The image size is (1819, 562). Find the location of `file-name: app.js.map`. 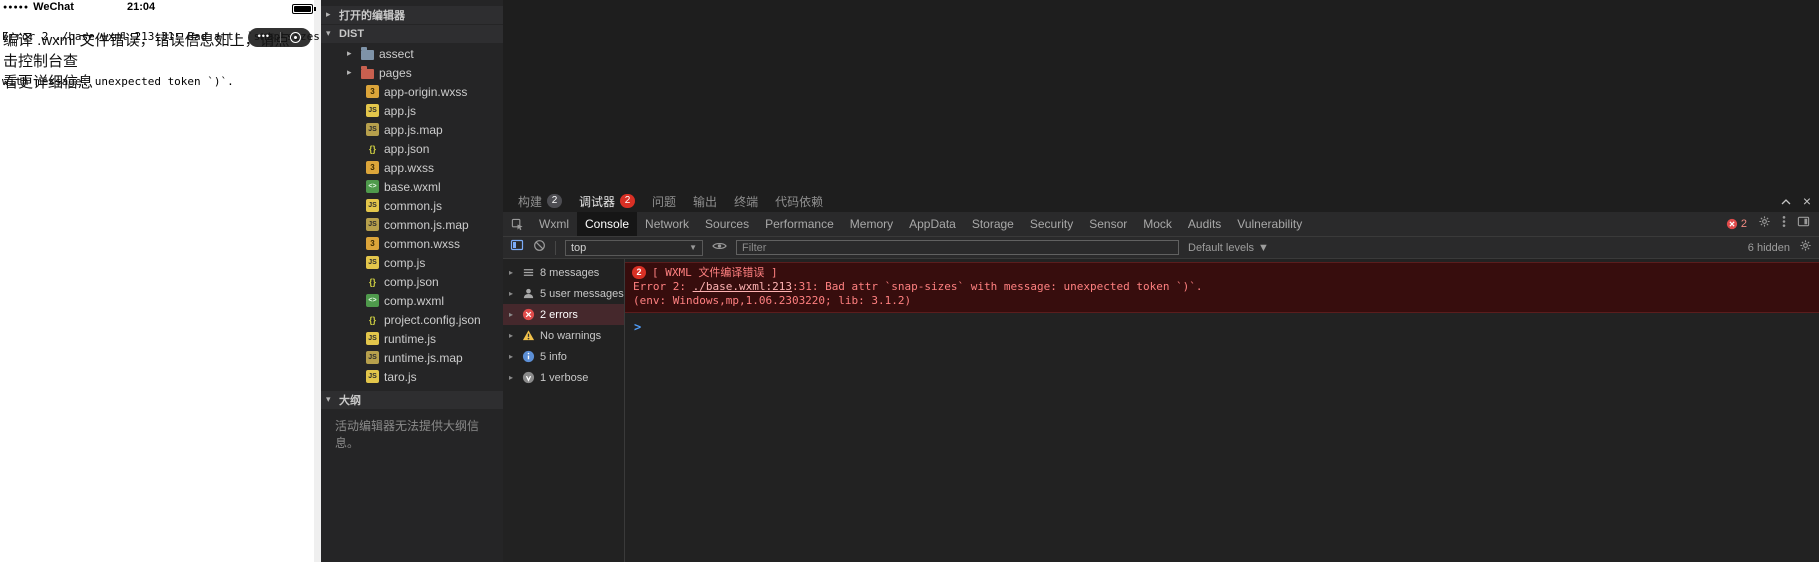

file-name: app.js.map is located at coordinates (413, 129).